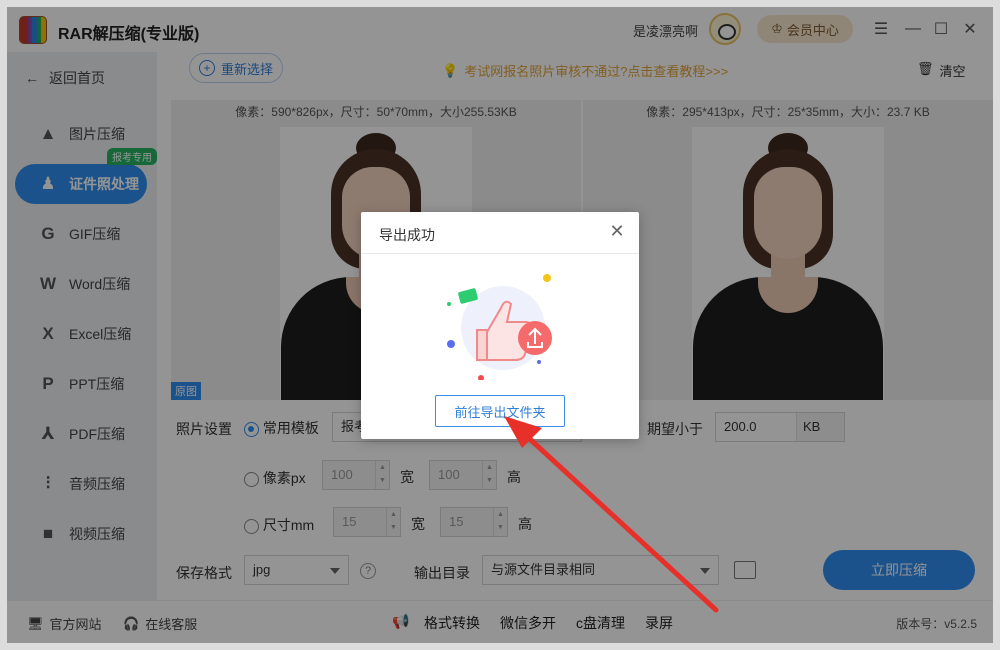 This screenshot has height=650, width=1000. Describe the element at coordinates (500, 411) in the screenshot. I see `open-export-folder-button: 前往导出文件夹` at that location.